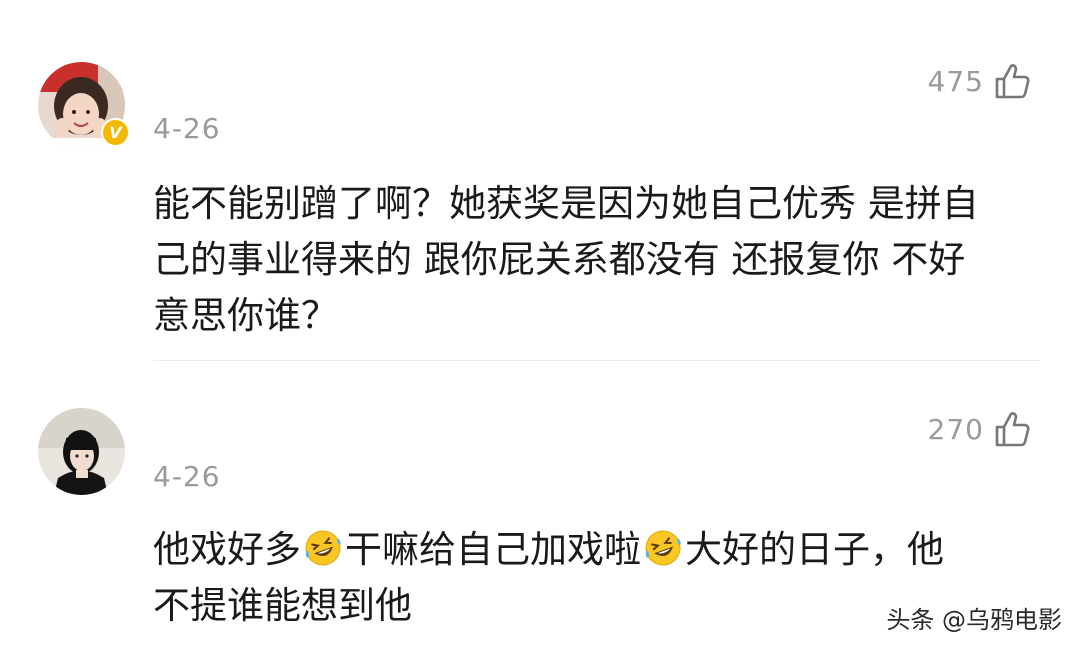 This screenshot has height=655, width=1080. What do you see at coordinates (814, 549) in the screenshot?
I see `comment-segment: 大好的日子，他` at bounding box center [814, 549].